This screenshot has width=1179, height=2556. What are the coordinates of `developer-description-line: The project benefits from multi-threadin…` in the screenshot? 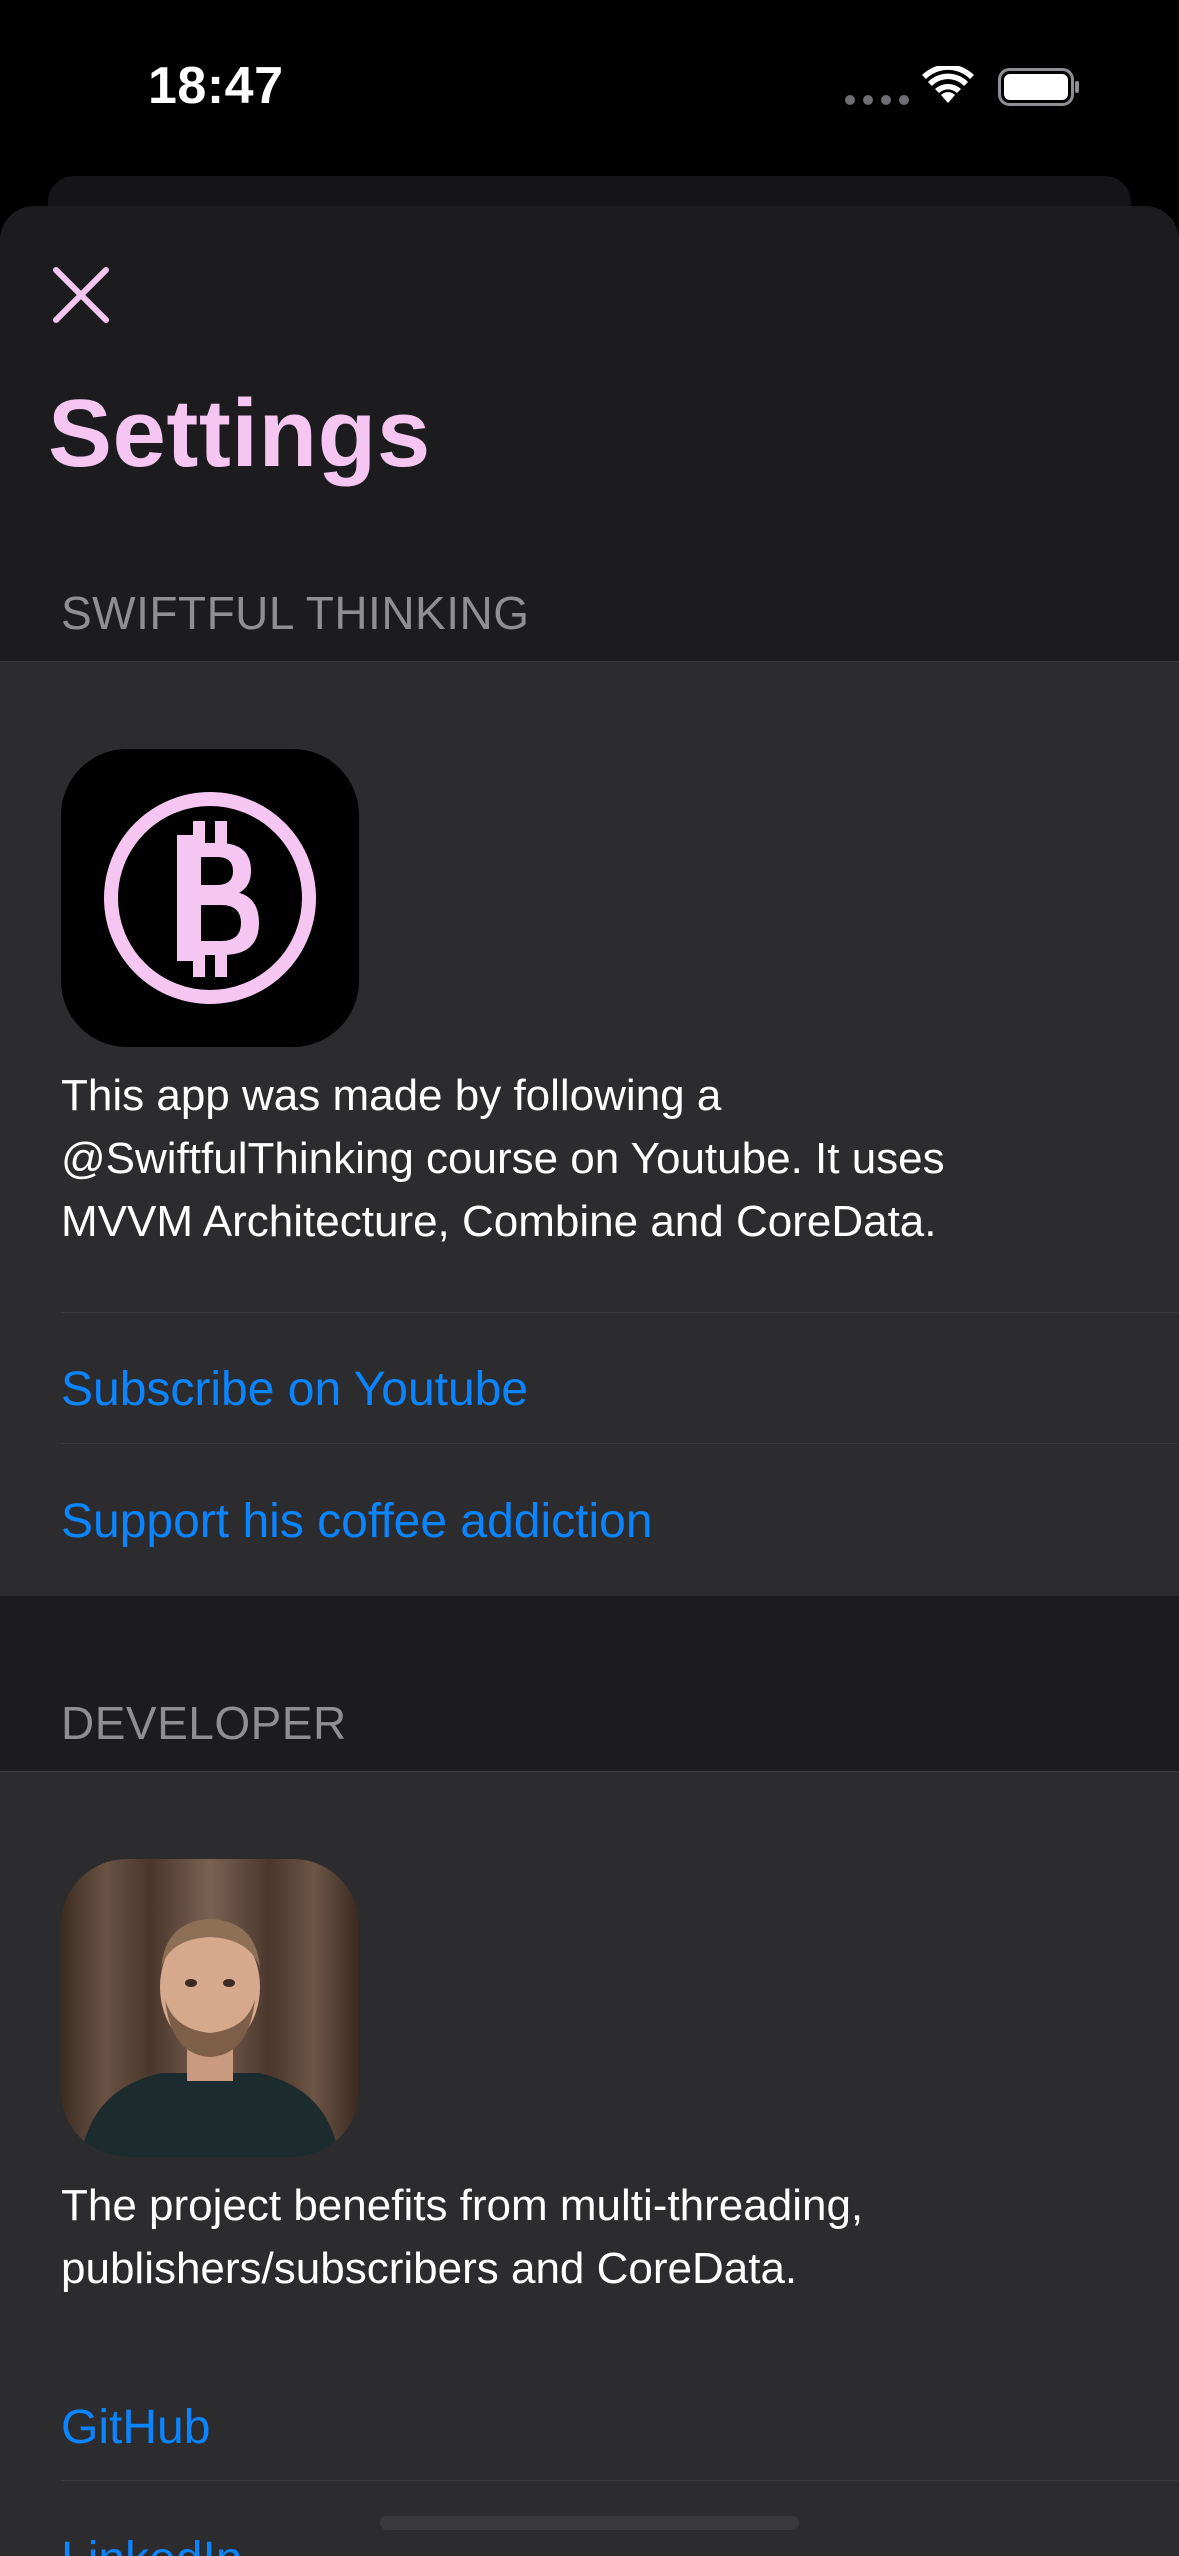 It's located at (462, 2205).